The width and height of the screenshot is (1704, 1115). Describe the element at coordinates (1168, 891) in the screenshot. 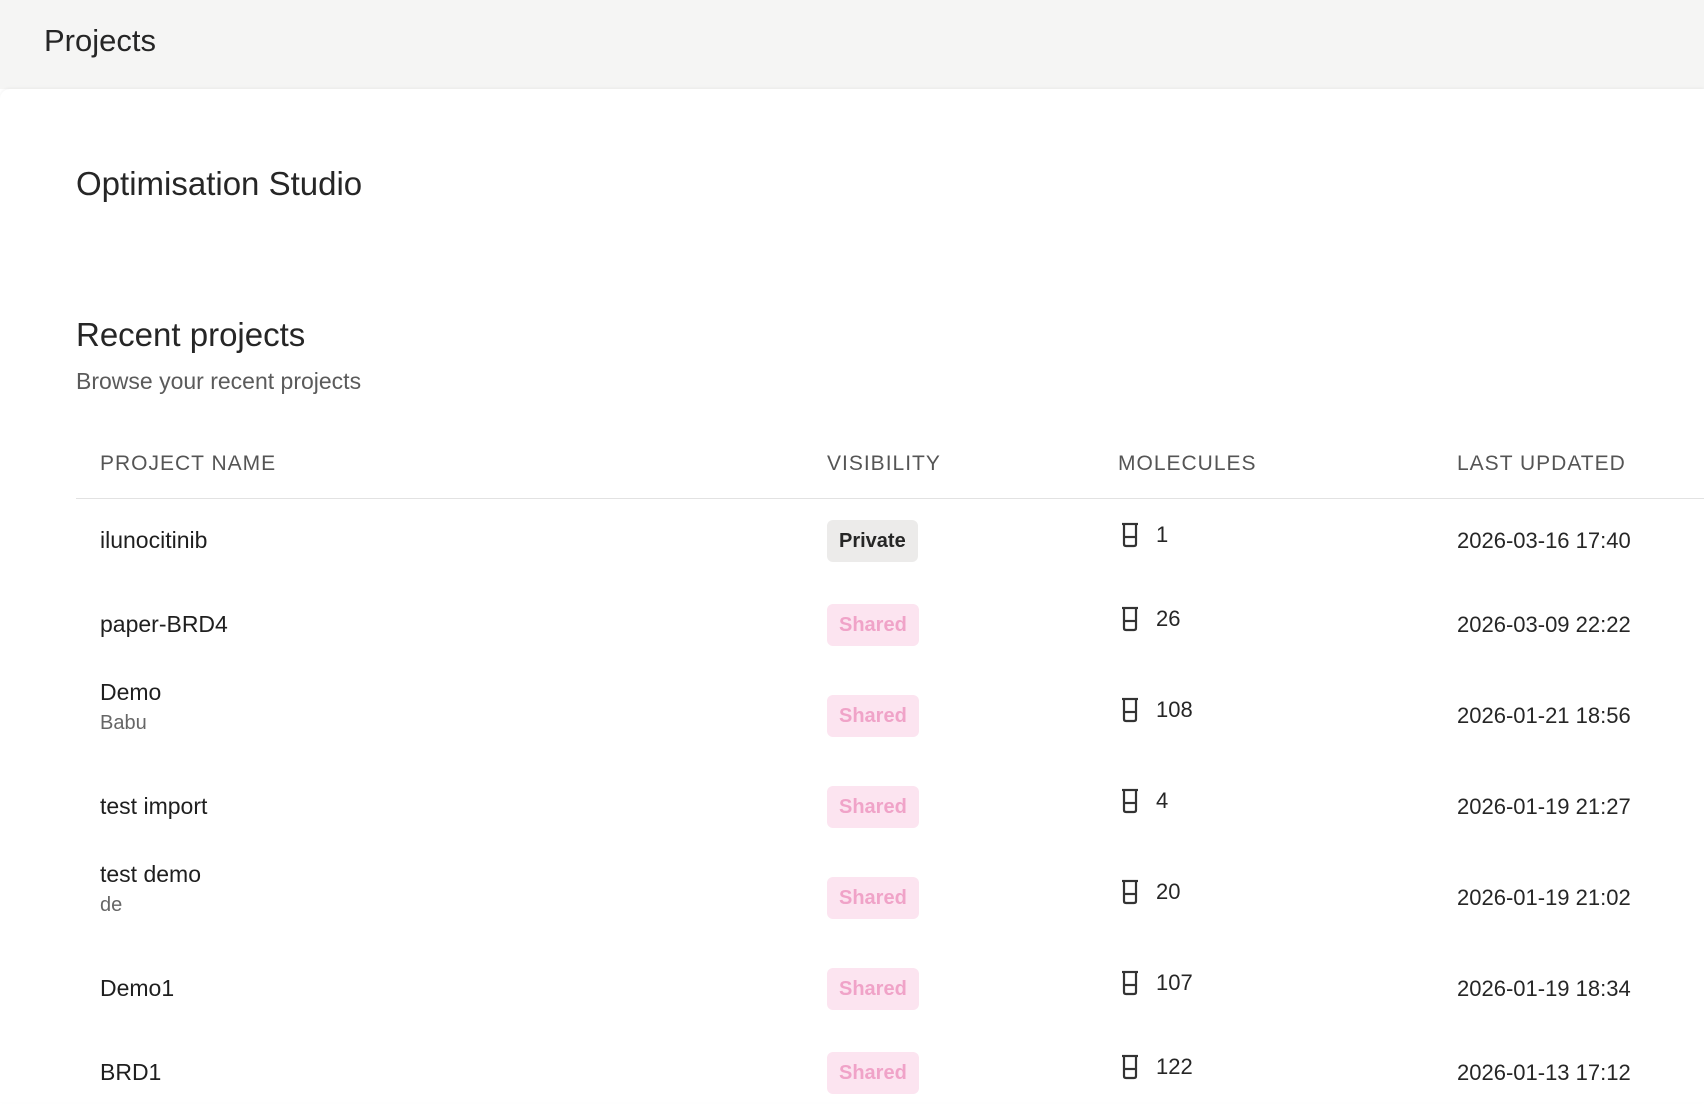

I see `molecule-count: 20` at that location.